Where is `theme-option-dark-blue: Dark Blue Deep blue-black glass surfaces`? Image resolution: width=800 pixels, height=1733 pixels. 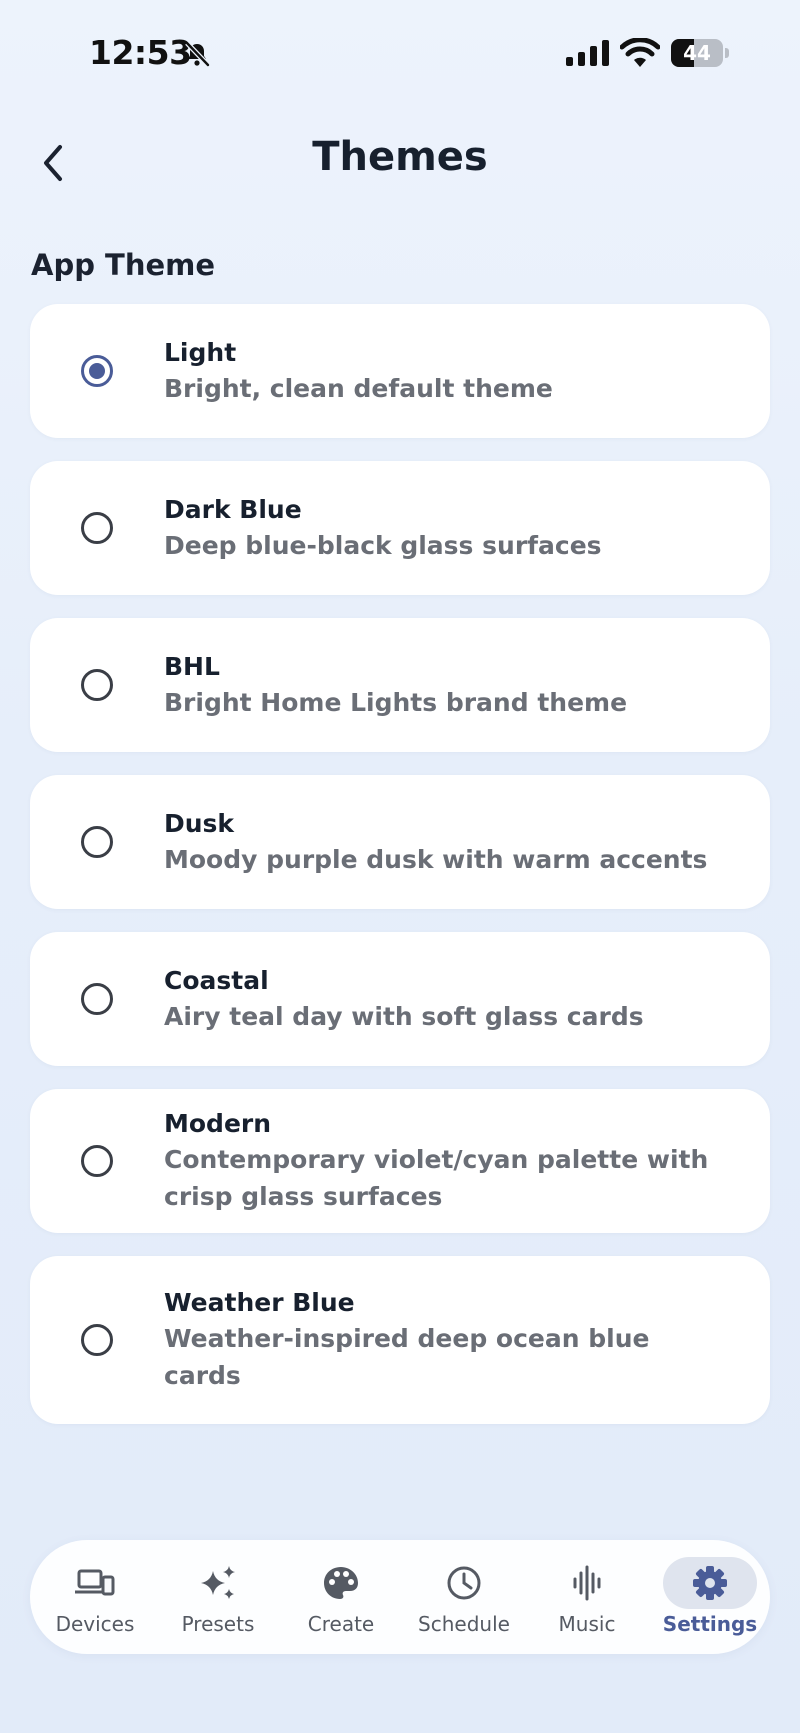
theme-option-dark-blue: Dark Blue Deep blue-black glass surfaces is located at coordinates (400, 528).